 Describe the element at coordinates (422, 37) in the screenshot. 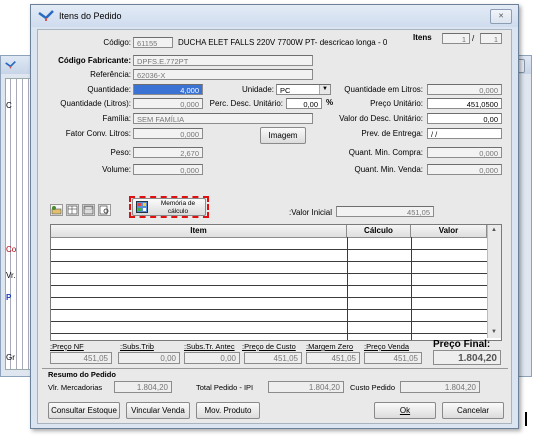

I see `itens-label: Itens` at that location.